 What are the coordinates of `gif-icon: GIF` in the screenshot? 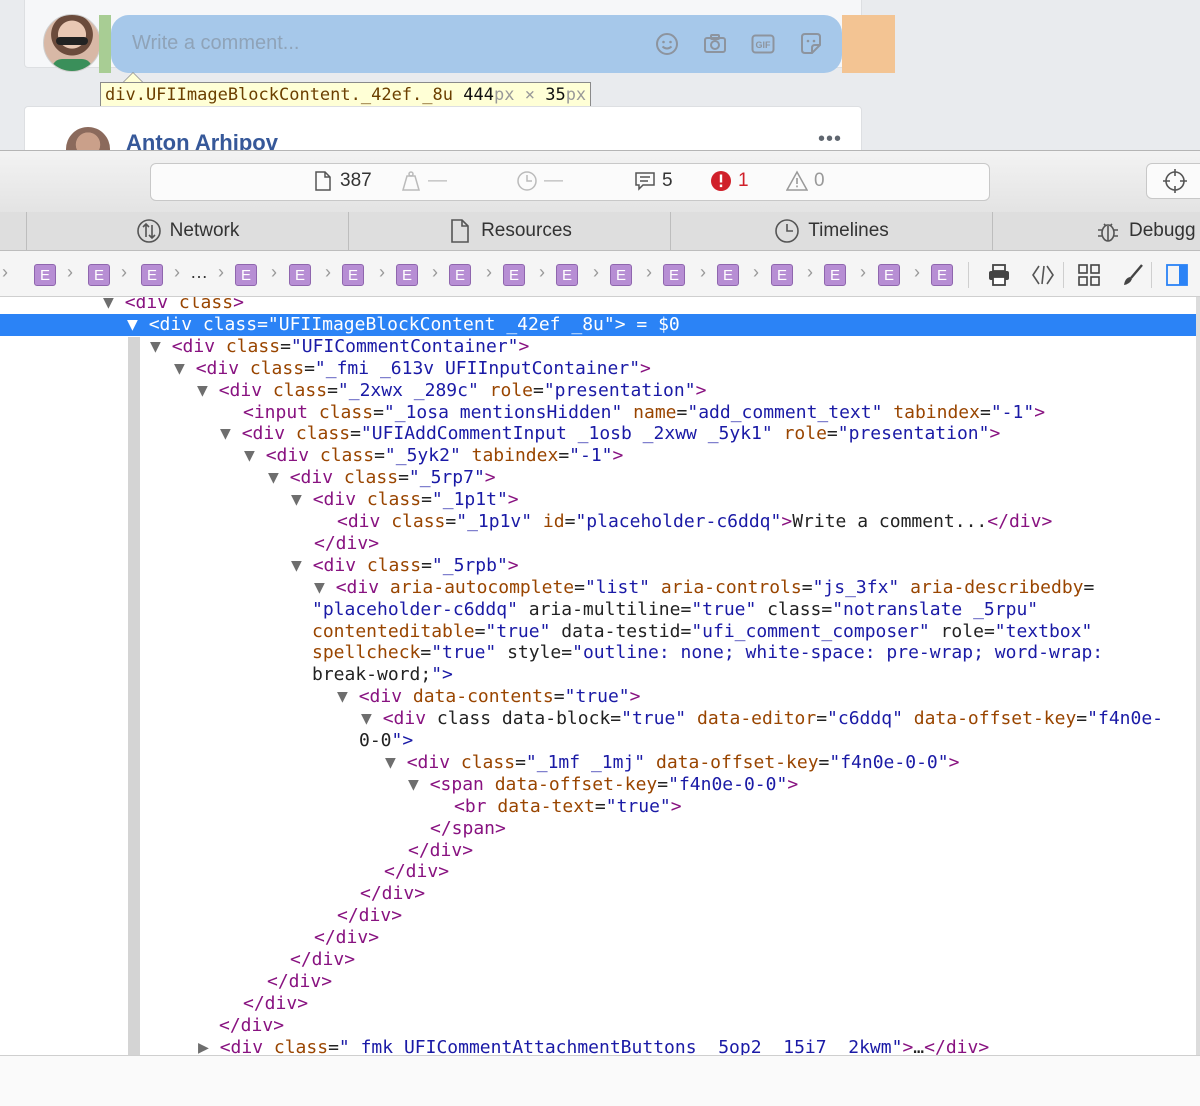 It's located at (763, 44).